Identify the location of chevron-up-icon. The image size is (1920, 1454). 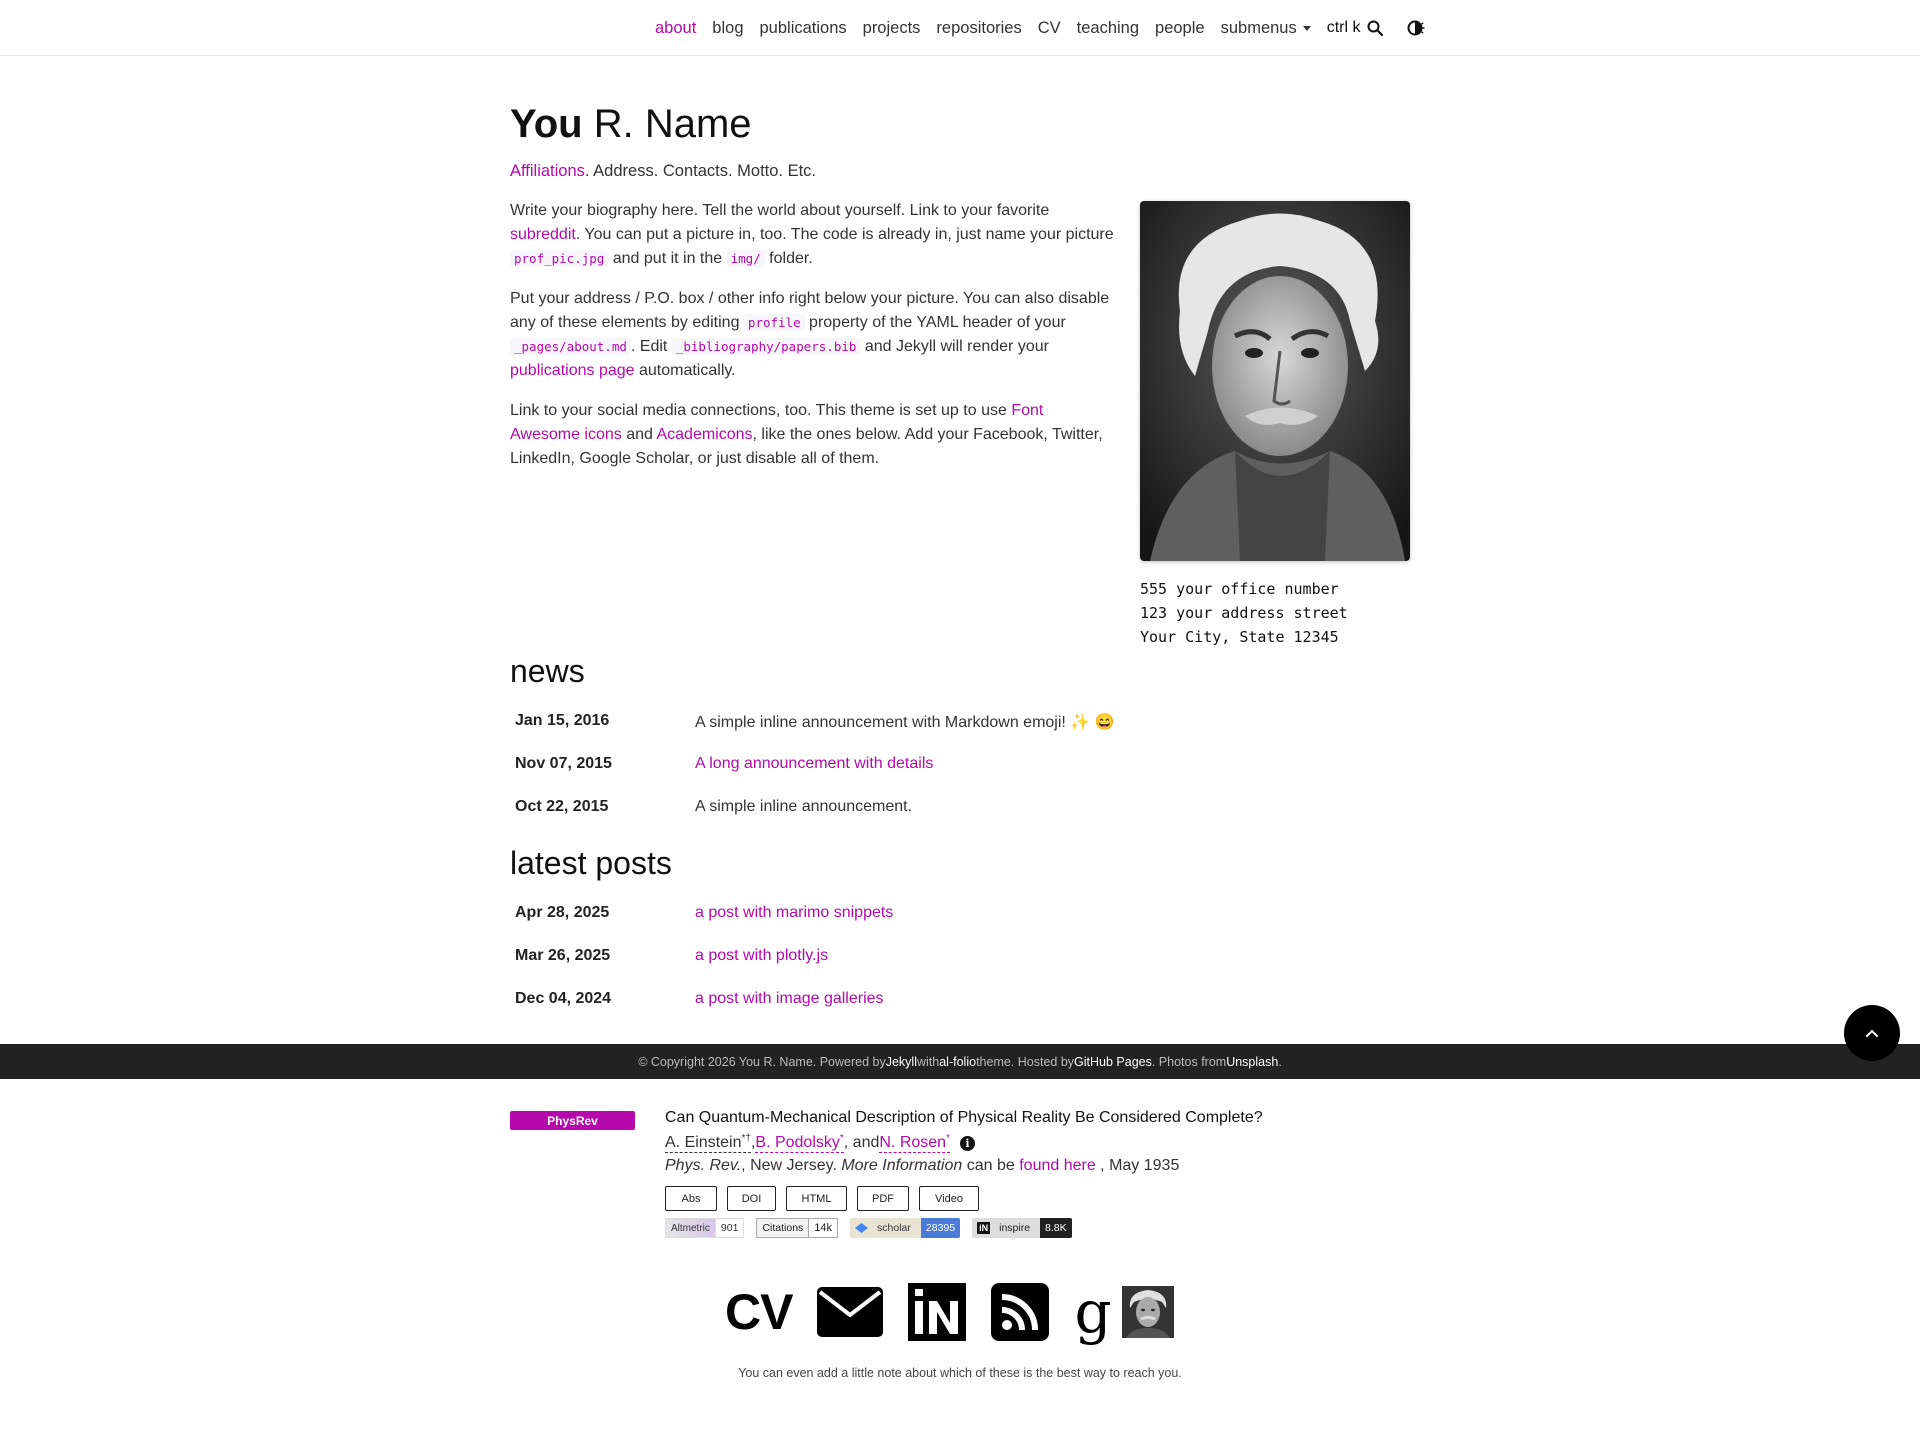
(1872, 1033).